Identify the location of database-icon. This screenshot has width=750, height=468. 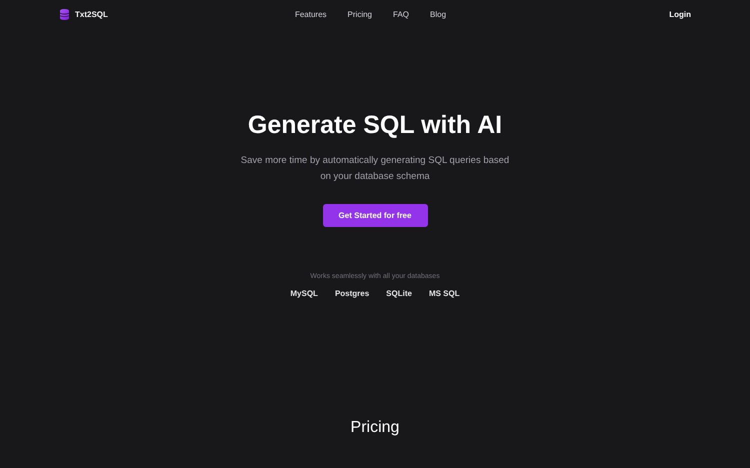
(64, 14).